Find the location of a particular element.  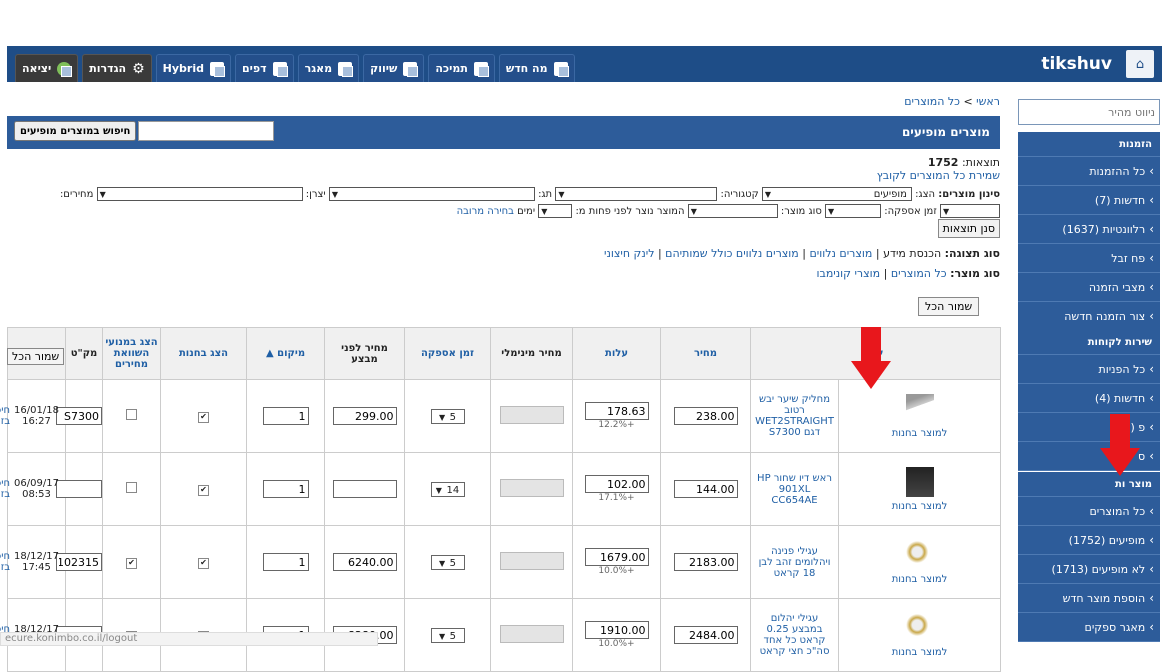

product-type-current: כל המוצרים is located at coordinates (919, 273).